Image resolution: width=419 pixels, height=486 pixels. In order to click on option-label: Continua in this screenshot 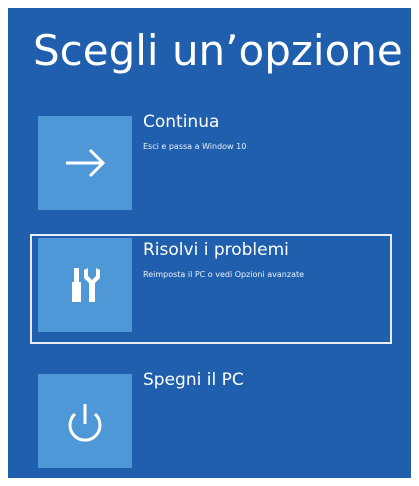, I will do `click(181, 122)`.